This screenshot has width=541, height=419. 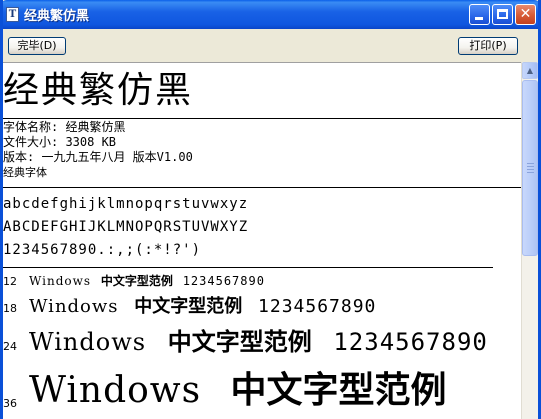 What do you see at coordinates (10, 346) in the screenshot?
I see `sample-size-label: 24` at bounding box center [10, 346].